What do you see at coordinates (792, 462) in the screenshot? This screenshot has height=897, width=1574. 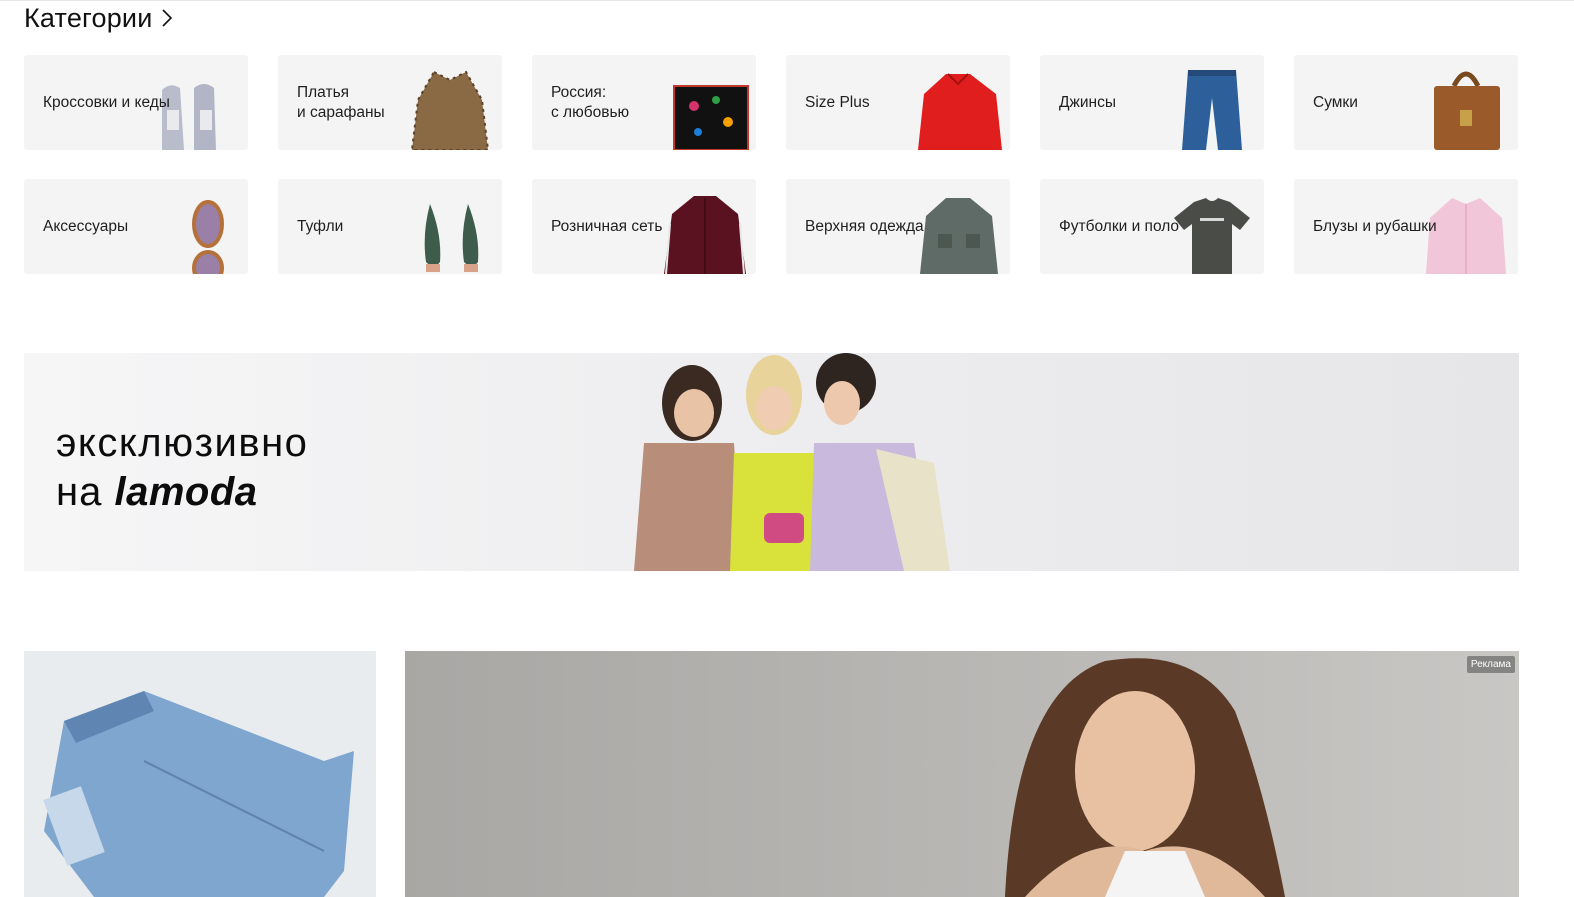 I see `promo-models-photo` at bounding box center [792, 462].